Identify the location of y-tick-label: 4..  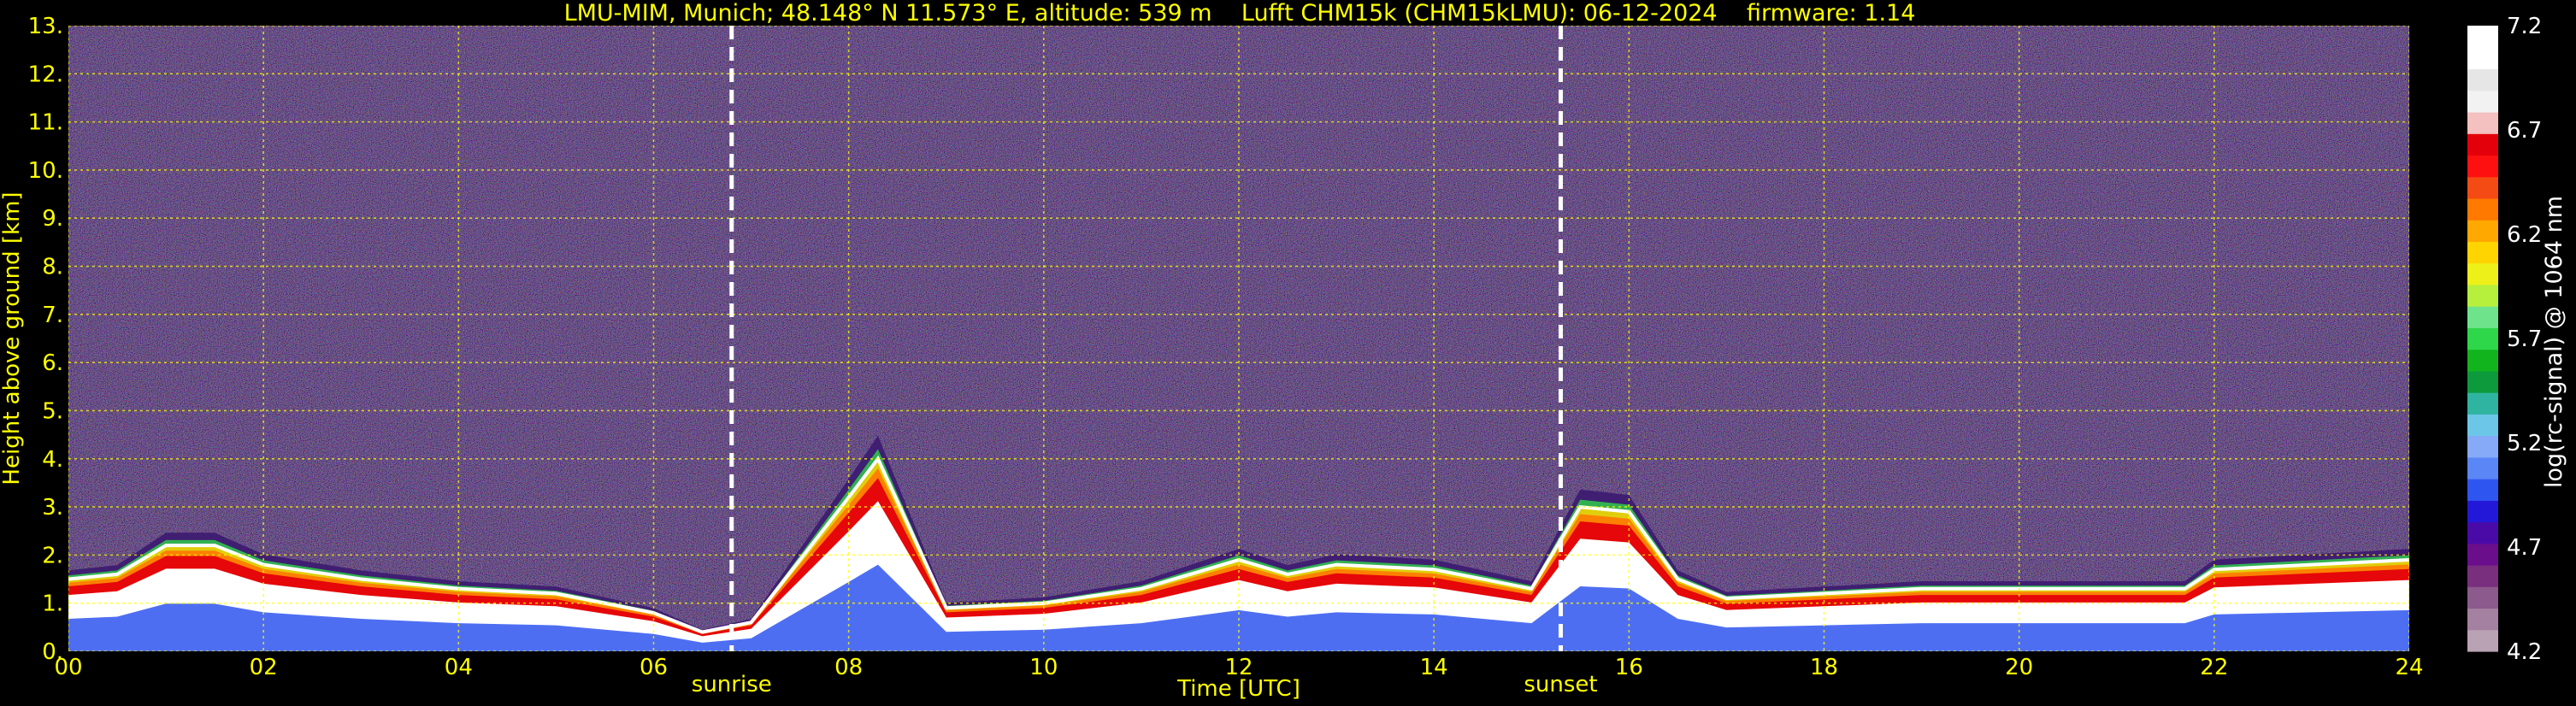
(52, 460).